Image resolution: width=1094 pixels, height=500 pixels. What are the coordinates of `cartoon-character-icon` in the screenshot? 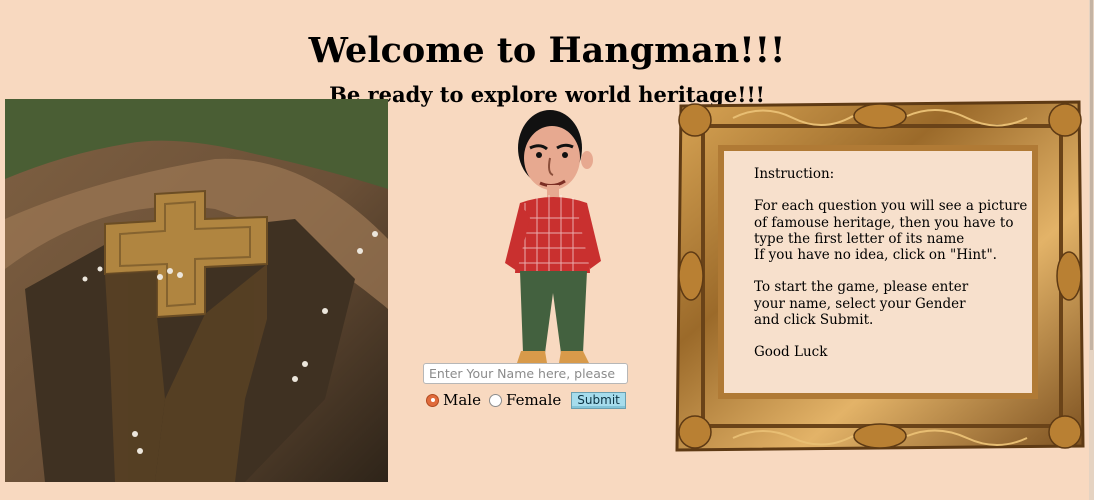 It's located at (553, 236).